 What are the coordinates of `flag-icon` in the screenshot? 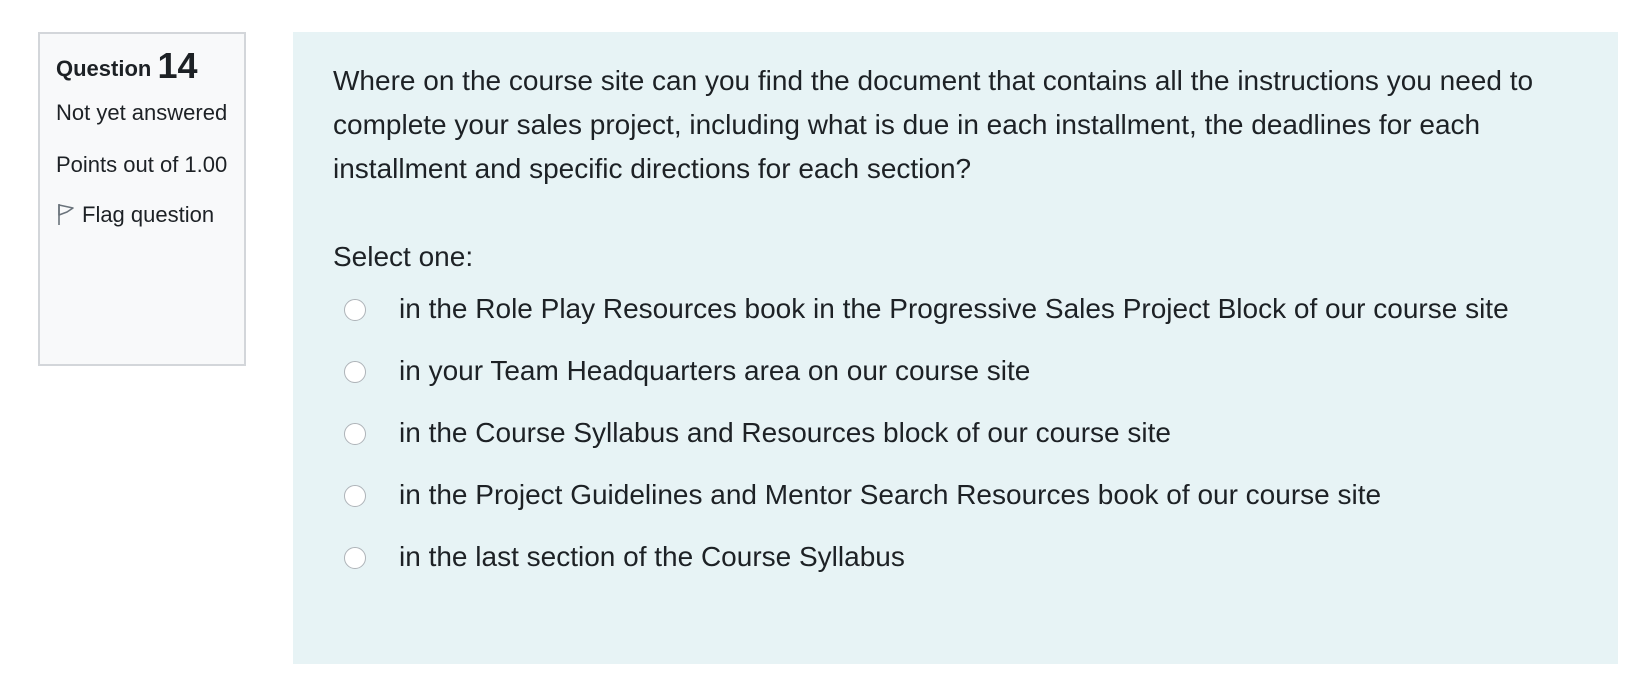 It's located at (66, 214).